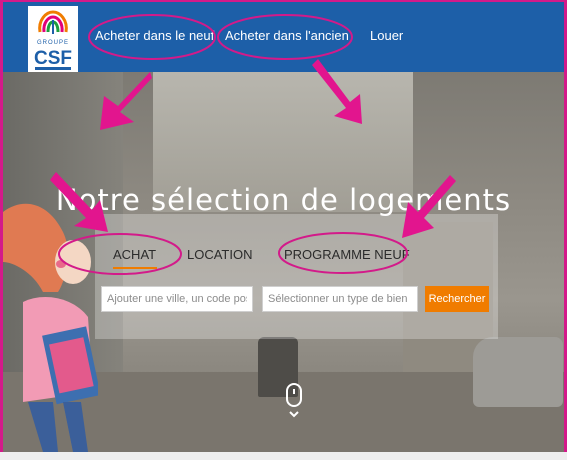 The image size is (567, 460). I want to click on logo-csf-text: CSF, so click(53, 58).